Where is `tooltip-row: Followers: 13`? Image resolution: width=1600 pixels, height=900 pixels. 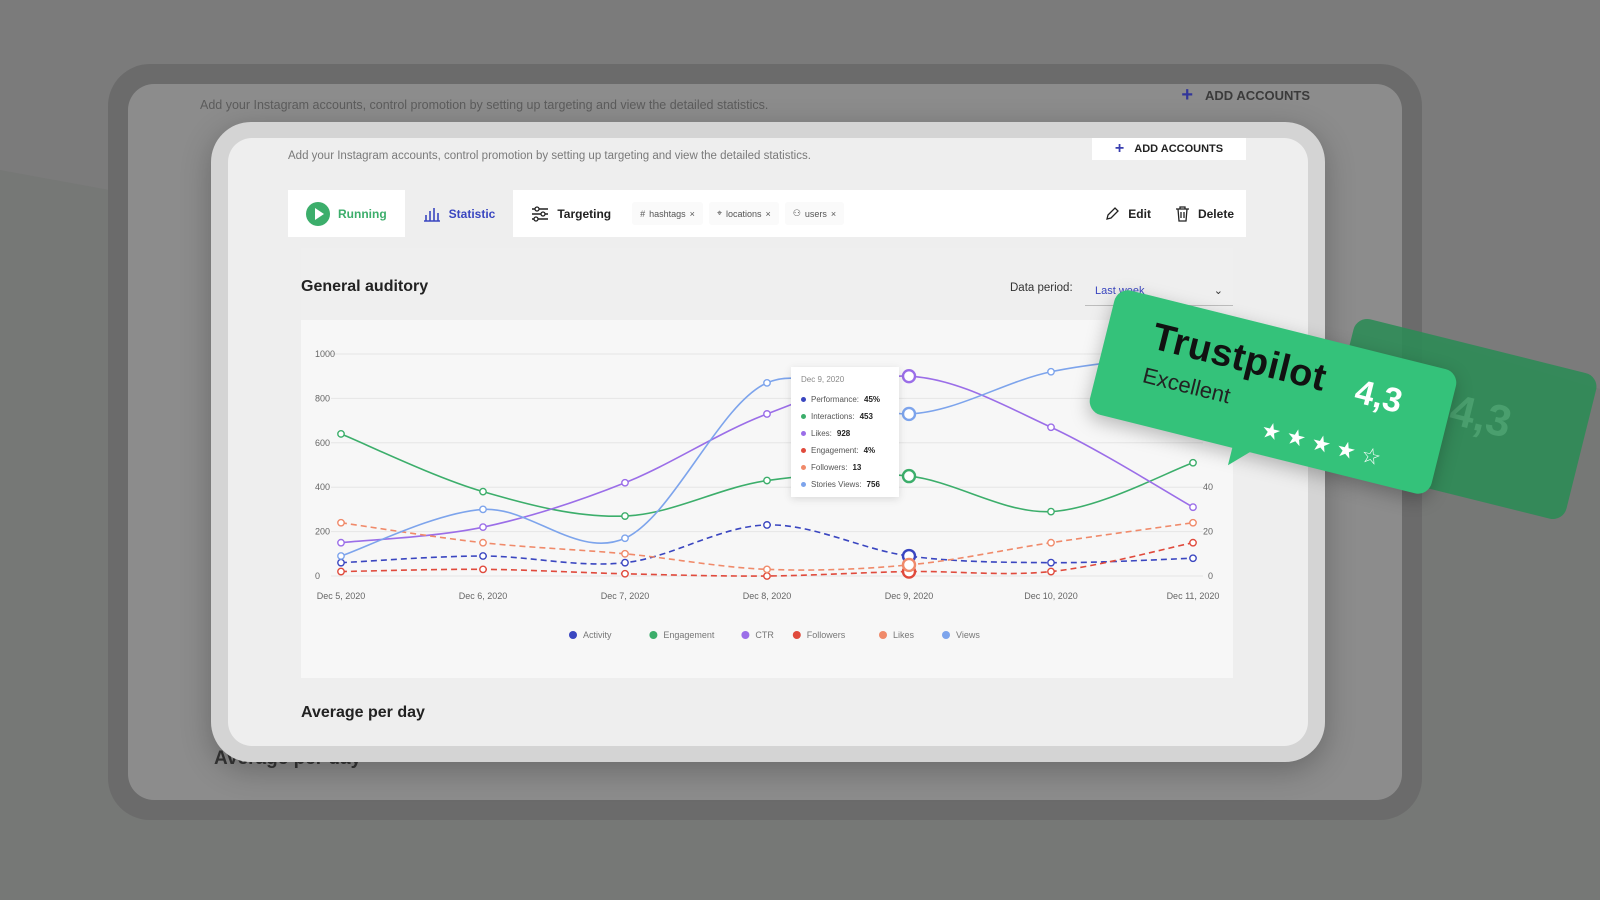 tooltip-row: Followers: 13 is located at coordinates (845, 467).